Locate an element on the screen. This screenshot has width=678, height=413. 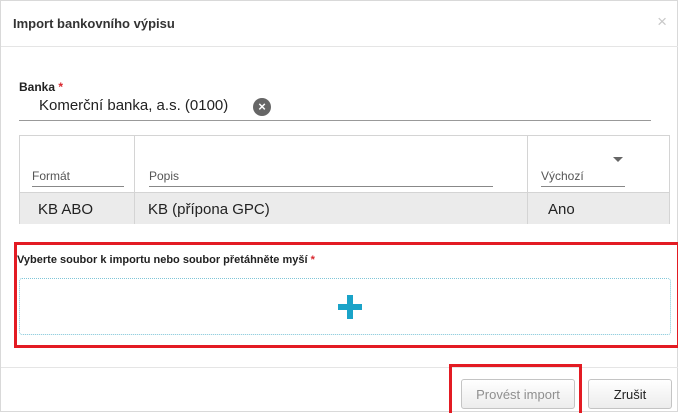
dialog-title-bar: Import bankovního výpisu × is located at coordinates (339, 24).